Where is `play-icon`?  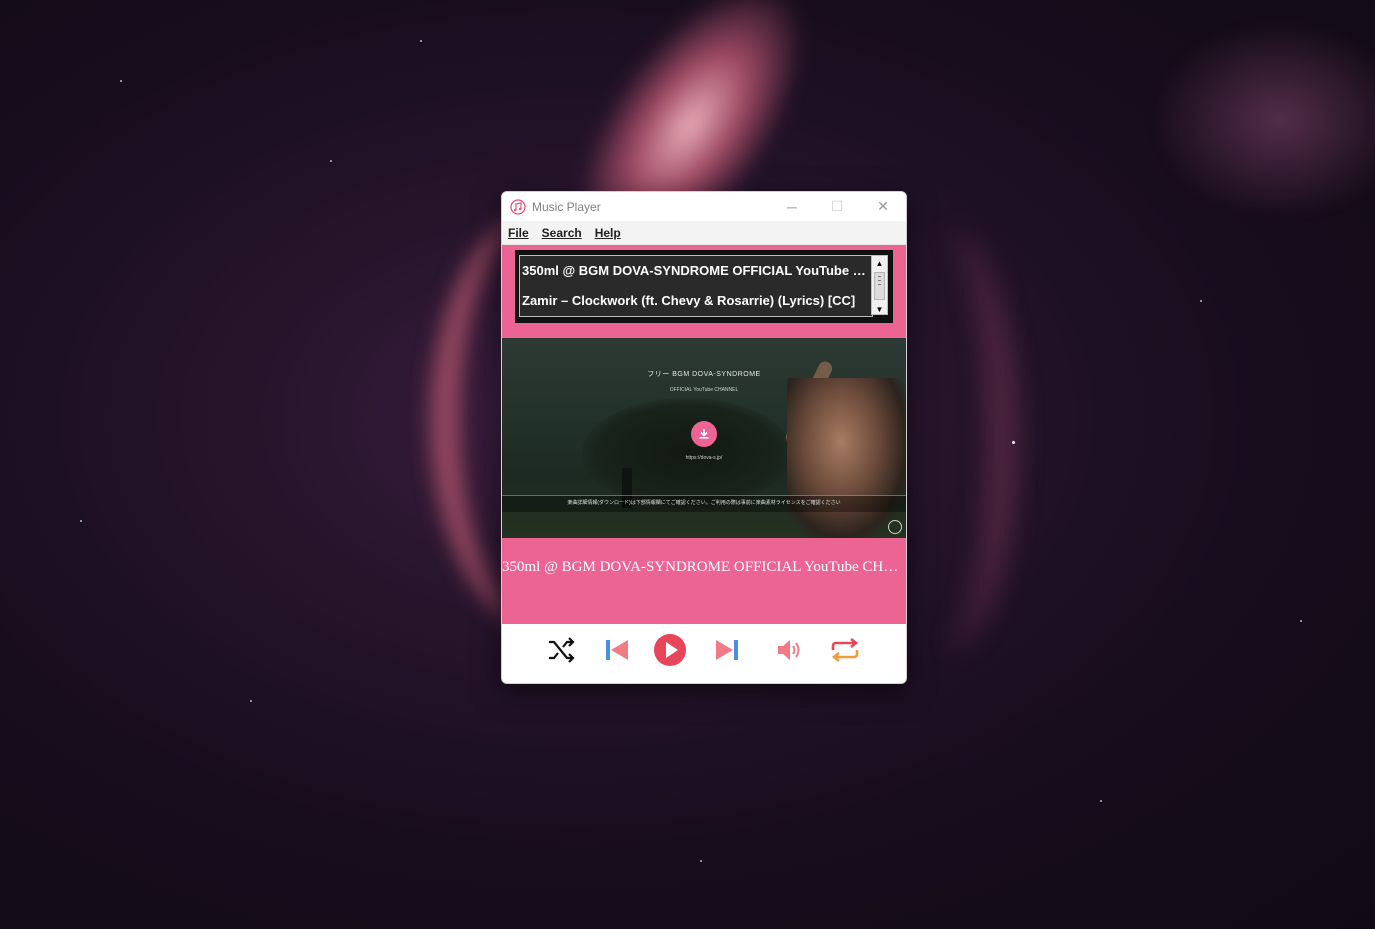 play-icon is located at coordinates (670, 650).